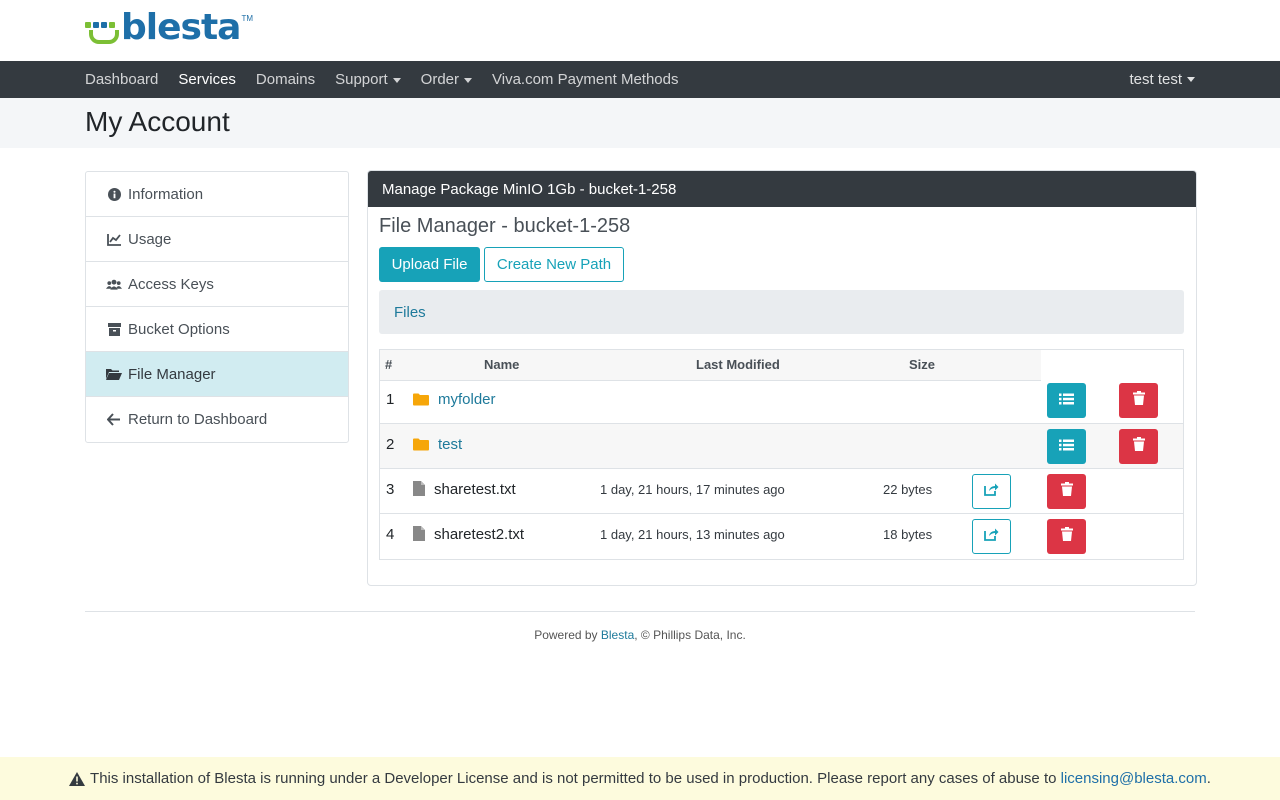 This screenshot has width=1280, height=800. I want to click on logo-bar: blesta TM, so click(640, 30).